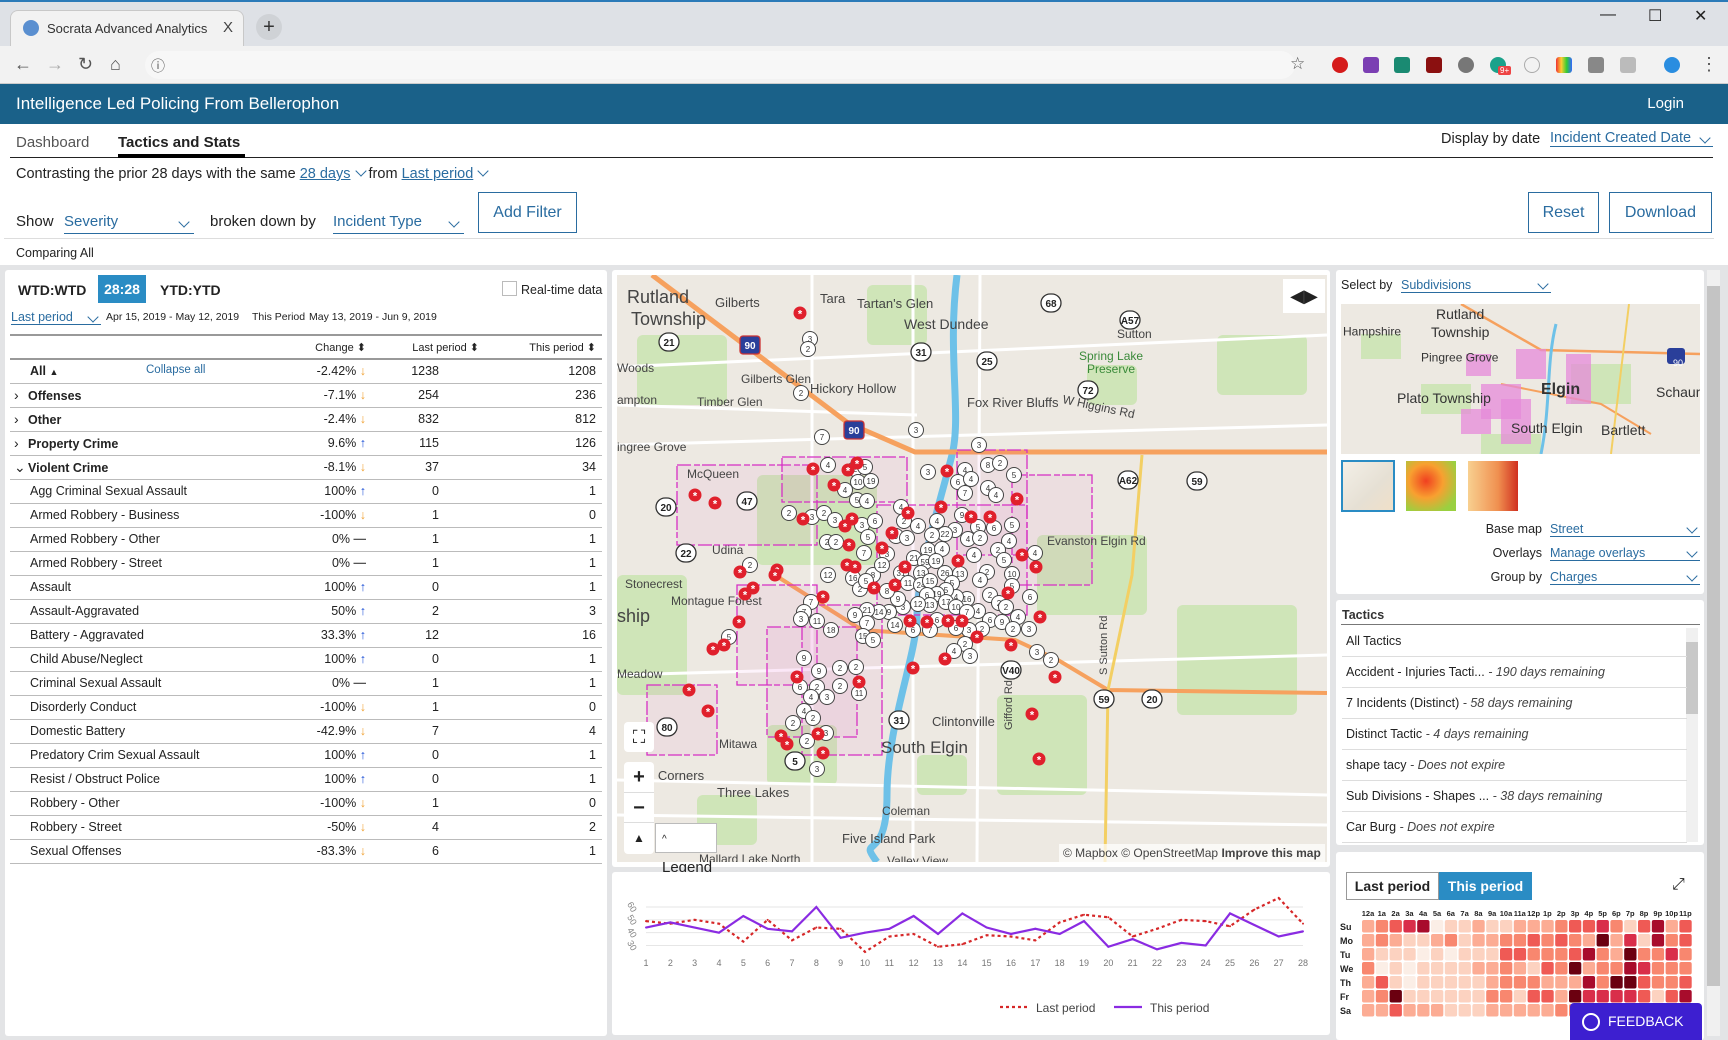 This screenshot has height=1040, width=1728. What do you see at coordinates (1660, 212) in the screenshot?
I see `download-button: Download` at bounding box center [1660, 212].